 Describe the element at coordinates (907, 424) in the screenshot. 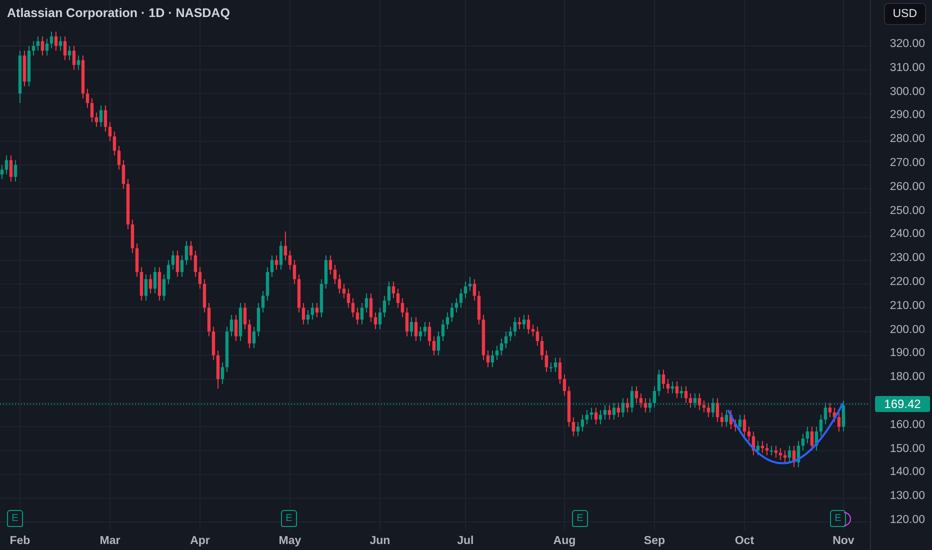

I see `price-axis-label: 160.00` at that location.